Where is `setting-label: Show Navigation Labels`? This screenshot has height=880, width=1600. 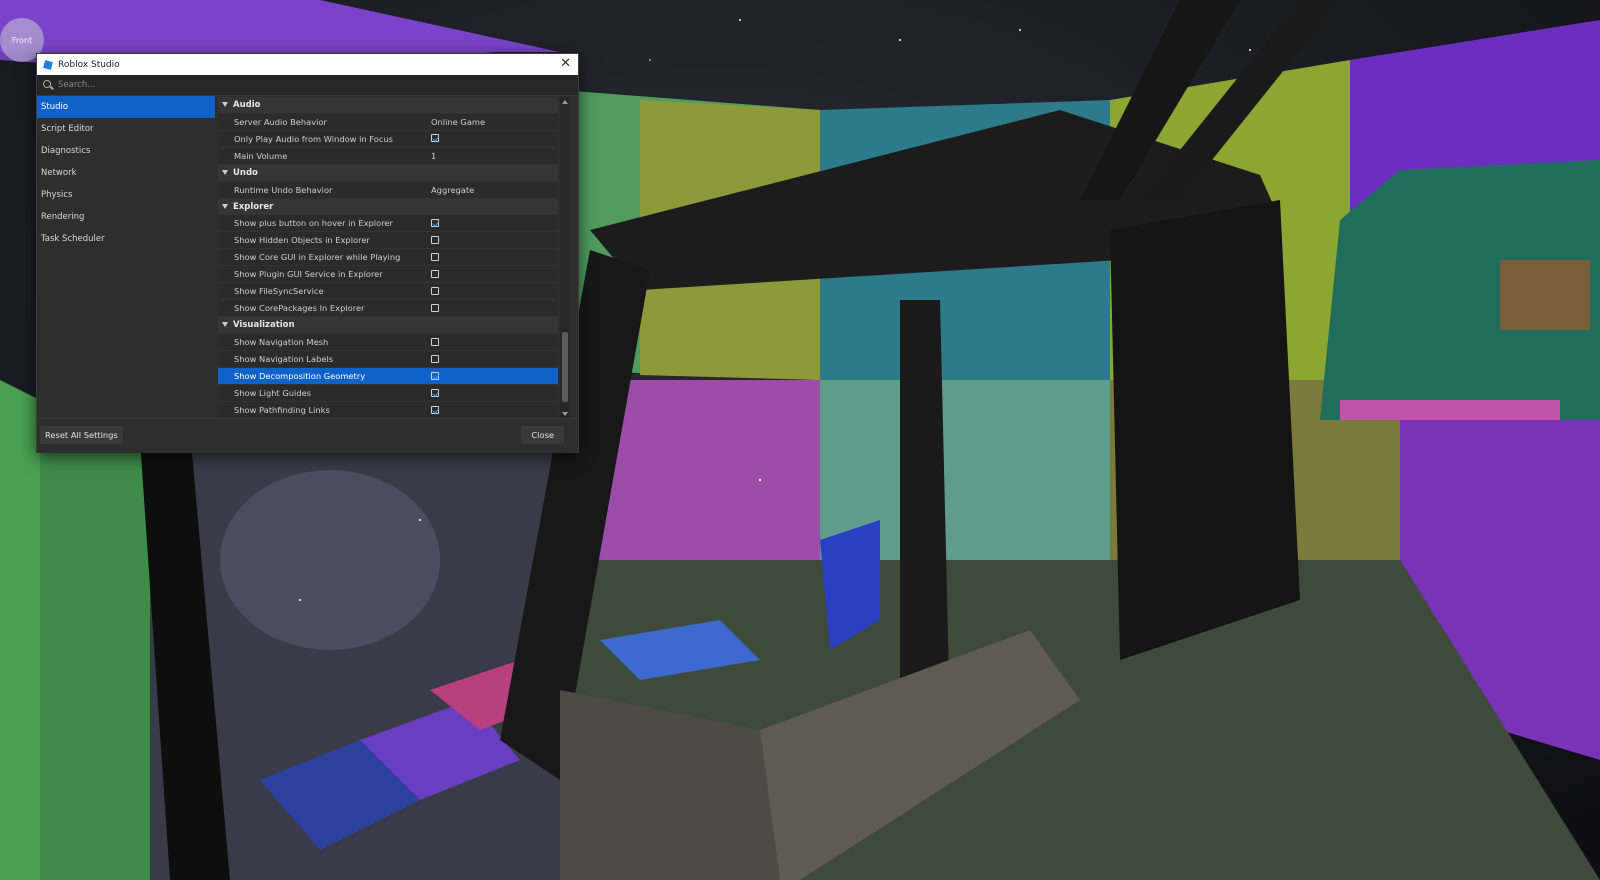 setting-label: Show Navigation Labels is located at coordinates (284, 359).